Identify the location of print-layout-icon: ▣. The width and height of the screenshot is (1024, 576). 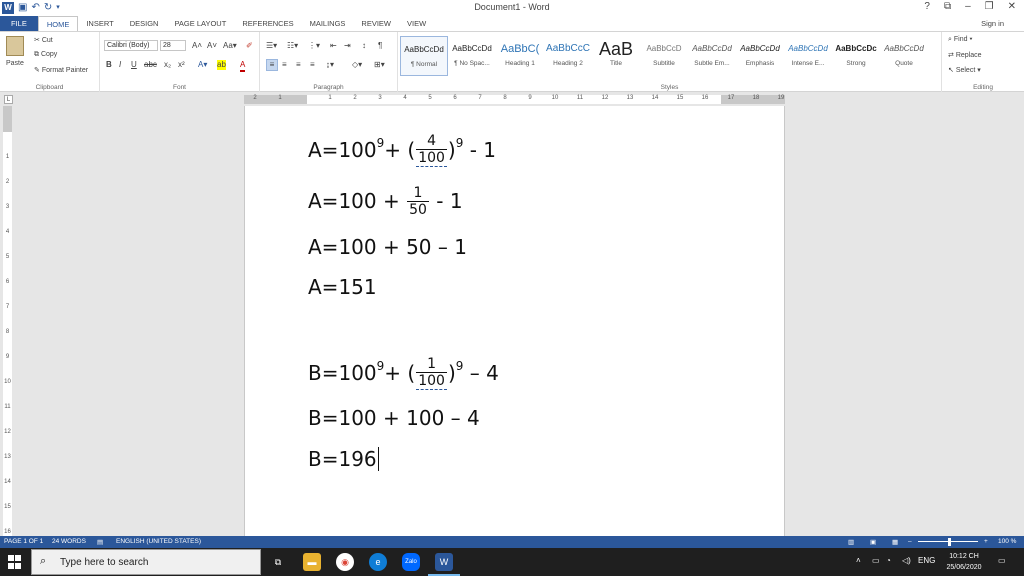
(873, 542).